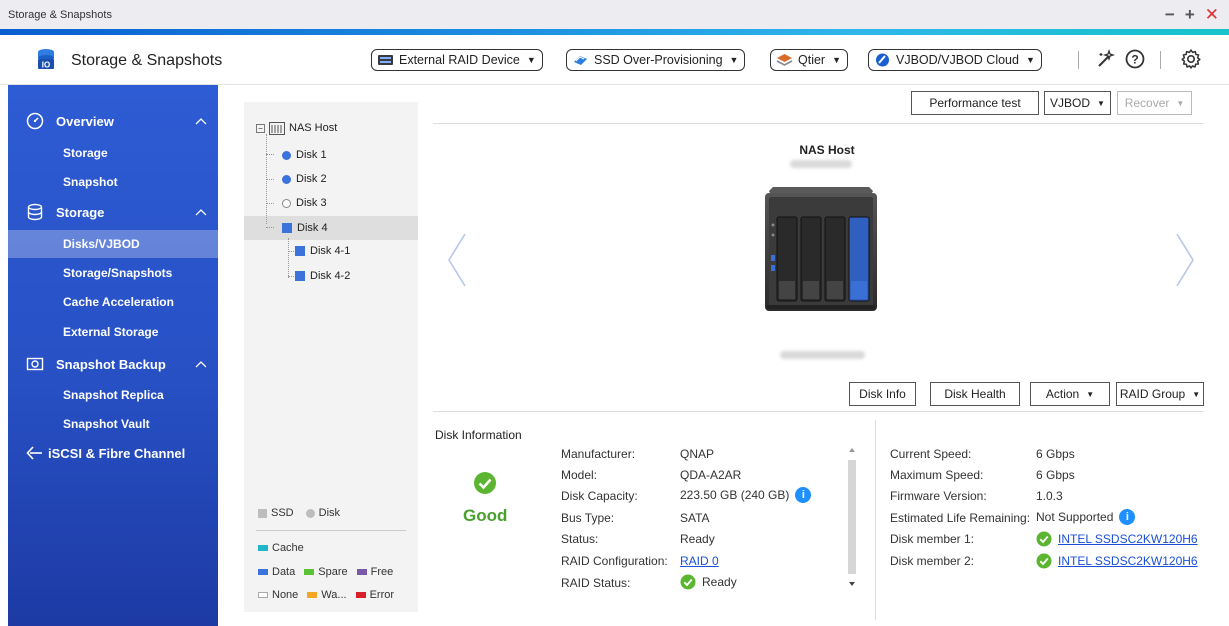 The height and width of the screenshot is (626, 1229). Describe the element at coordinates (1191, 59) in the screenshot. I see `gear-icon` at that location.